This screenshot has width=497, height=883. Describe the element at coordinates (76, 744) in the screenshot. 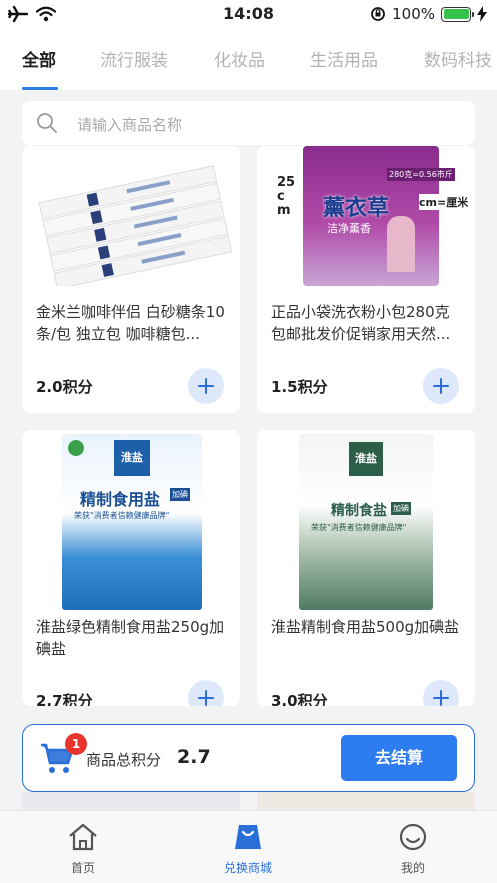

I see `cart-count-badge: 1` at that location.